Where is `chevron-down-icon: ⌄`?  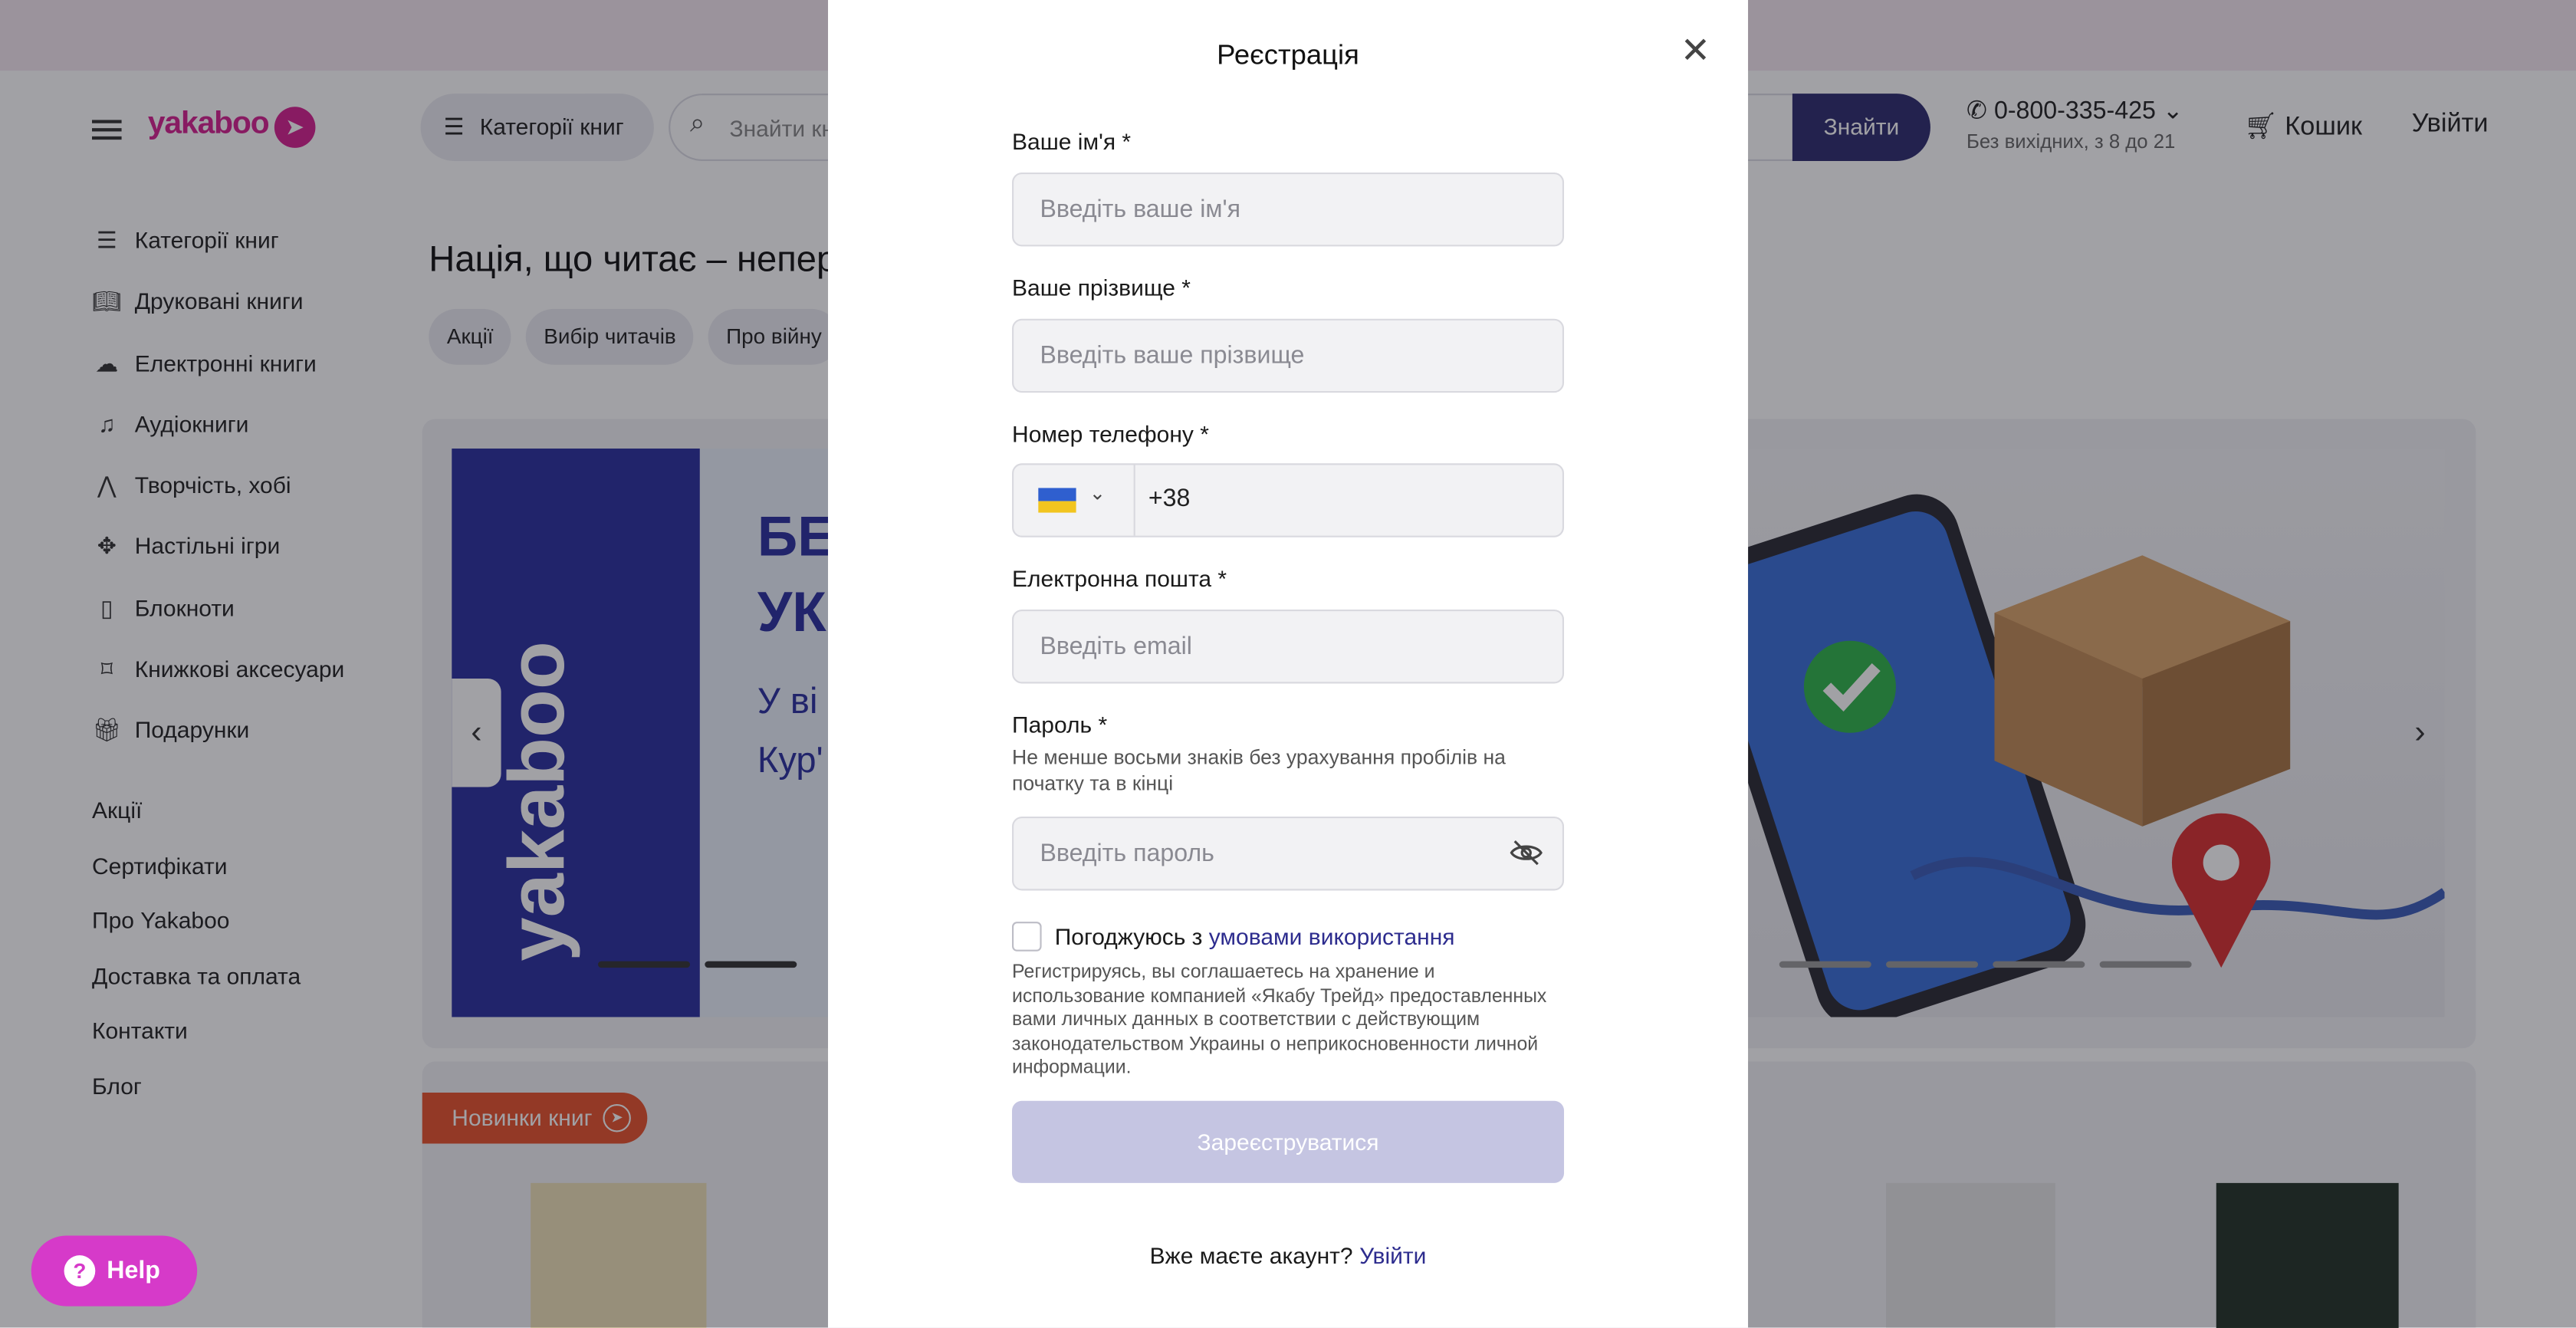 chevron-down-icon: ⌄ is located at coordinates (1097, 493).